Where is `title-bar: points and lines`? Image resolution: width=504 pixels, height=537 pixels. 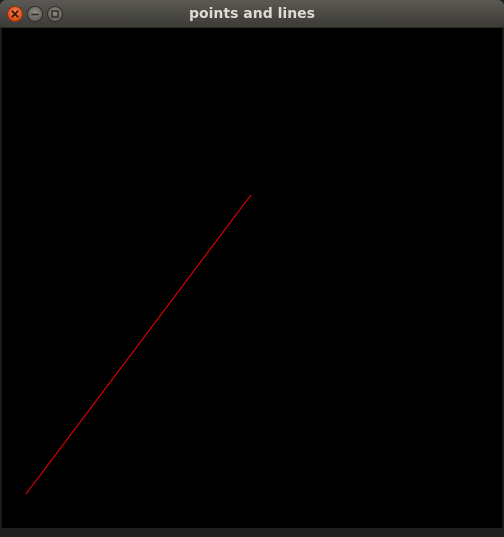
title-bar: points and lines is located at coordinates (252, 14).